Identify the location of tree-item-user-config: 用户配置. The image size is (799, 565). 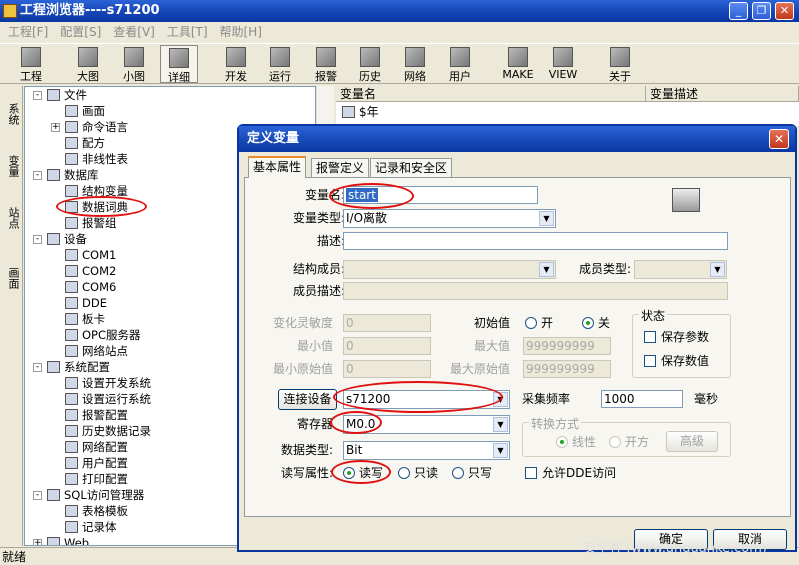
(96, 463).